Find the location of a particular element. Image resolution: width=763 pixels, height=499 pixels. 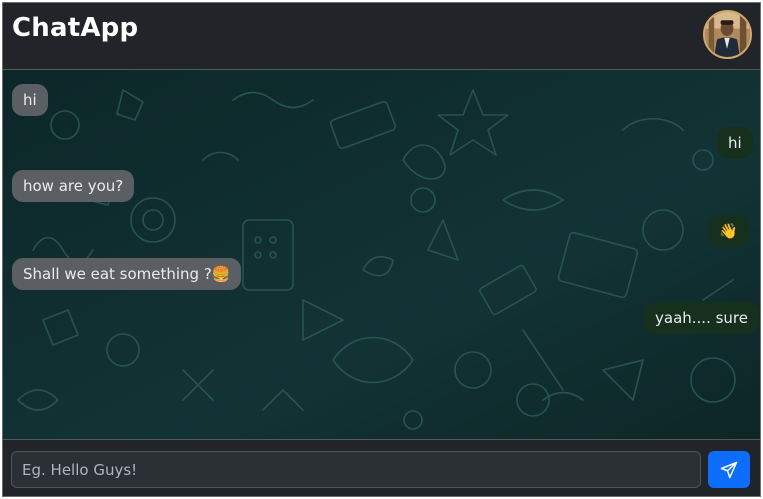

message-bubble-outgoing: hi is located at coordinates (735, 143).